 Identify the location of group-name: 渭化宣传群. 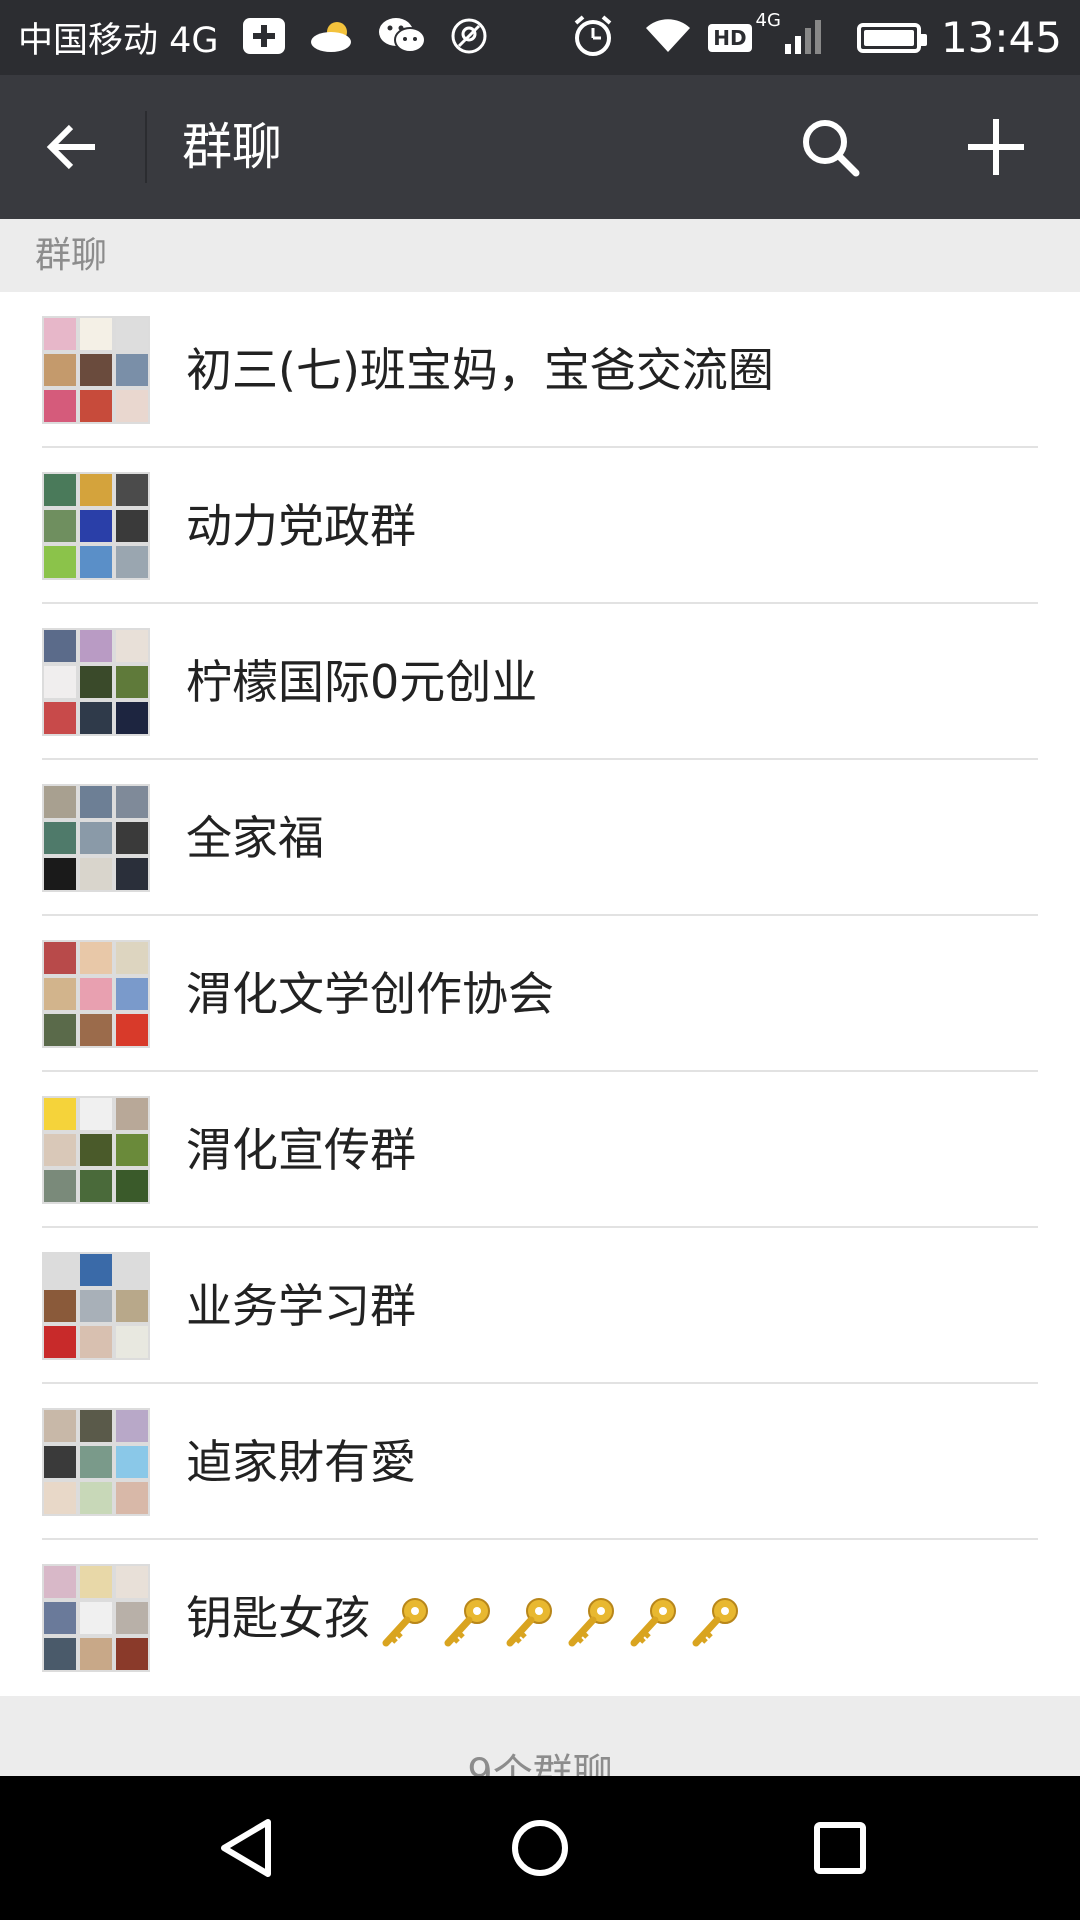
(301, 1150).